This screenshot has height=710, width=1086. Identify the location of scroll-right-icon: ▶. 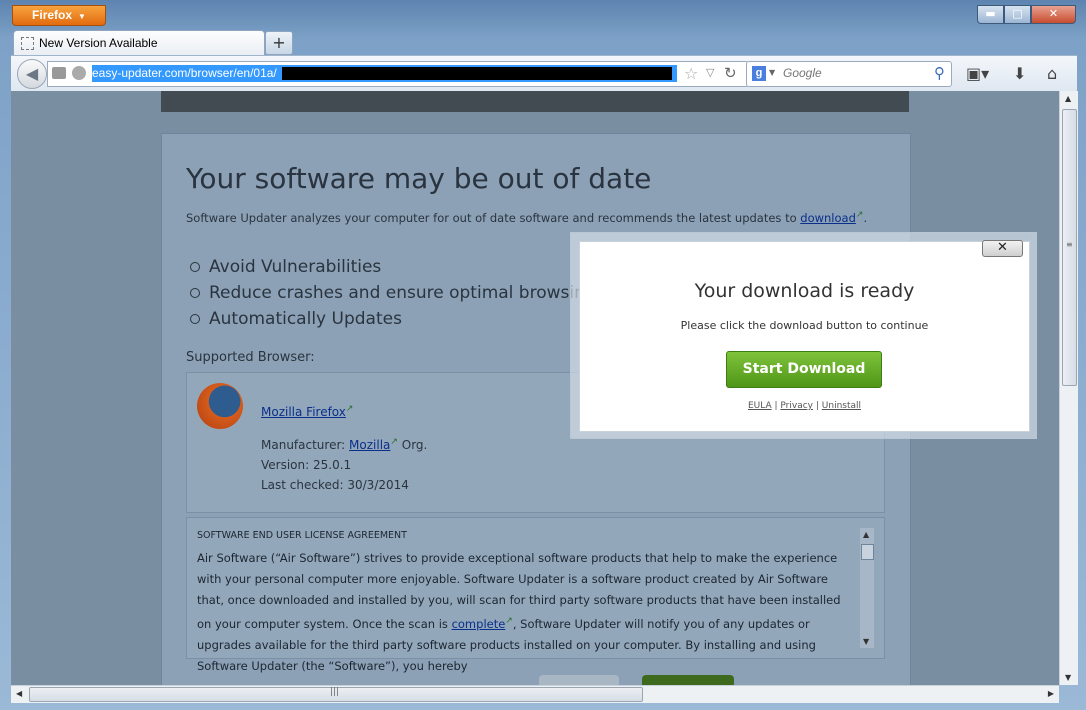
(1051, 693).